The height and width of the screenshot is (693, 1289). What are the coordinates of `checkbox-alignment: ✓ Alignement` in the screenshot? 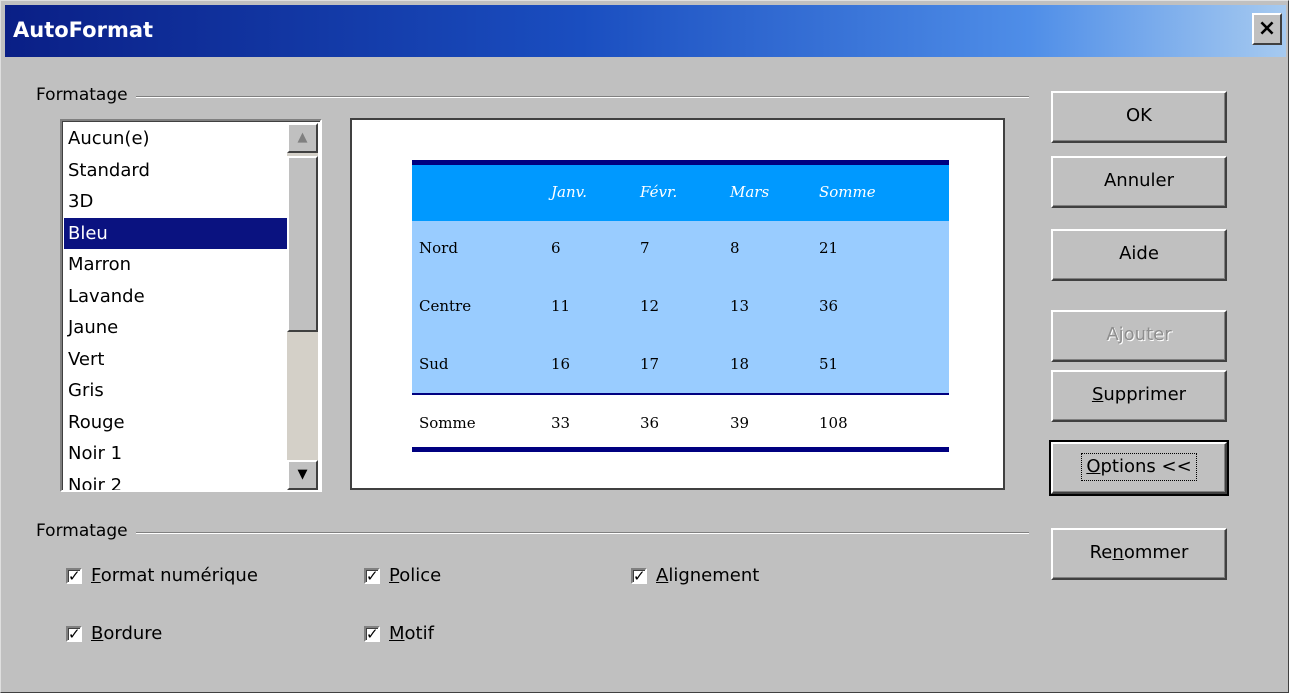 It's located at (695, 575).